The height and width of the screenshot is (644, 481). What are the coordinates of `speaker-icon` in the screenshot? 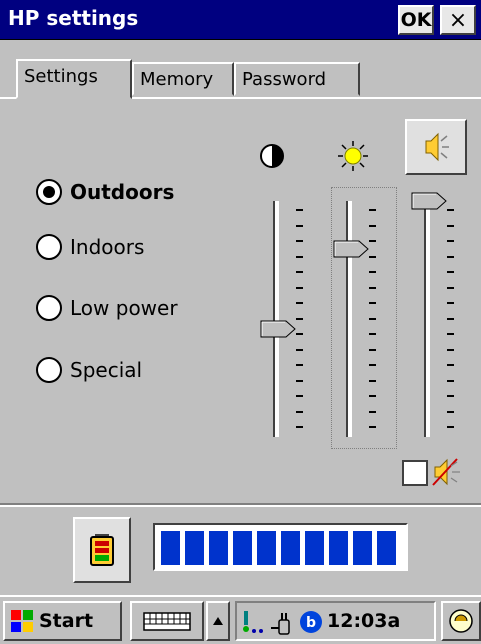 It's located at (437, 147).